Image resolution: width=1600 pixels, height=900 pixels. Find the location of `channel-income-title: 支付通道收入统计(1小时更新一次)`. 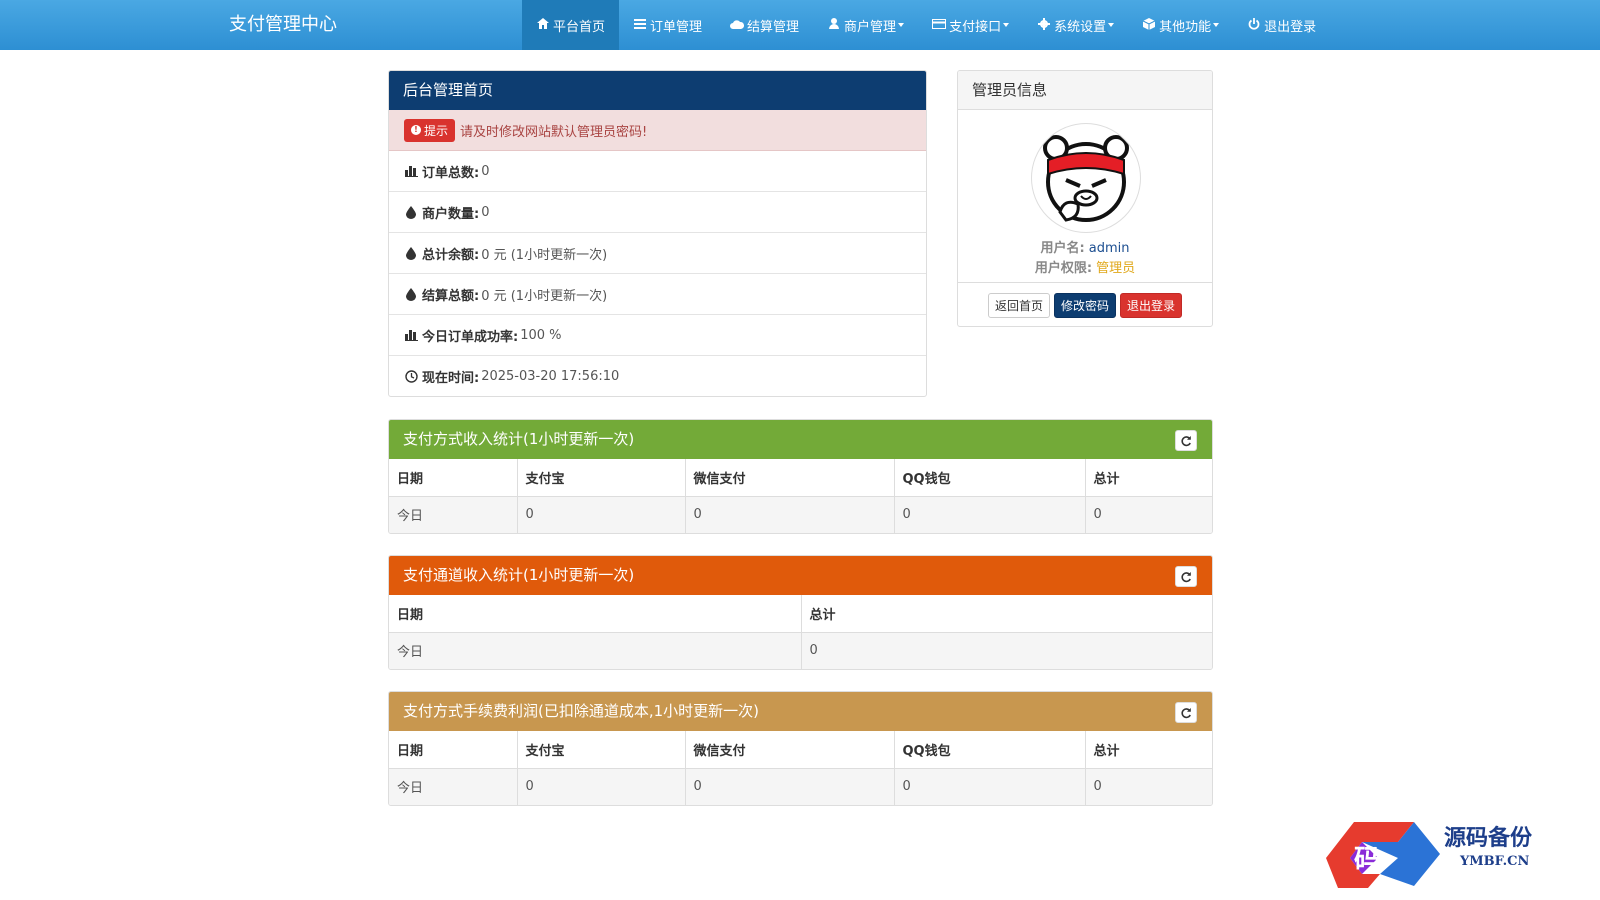

channel-income-title: 支付通道收入统计(1小时更新一次) is located at coordinates (800, 575).